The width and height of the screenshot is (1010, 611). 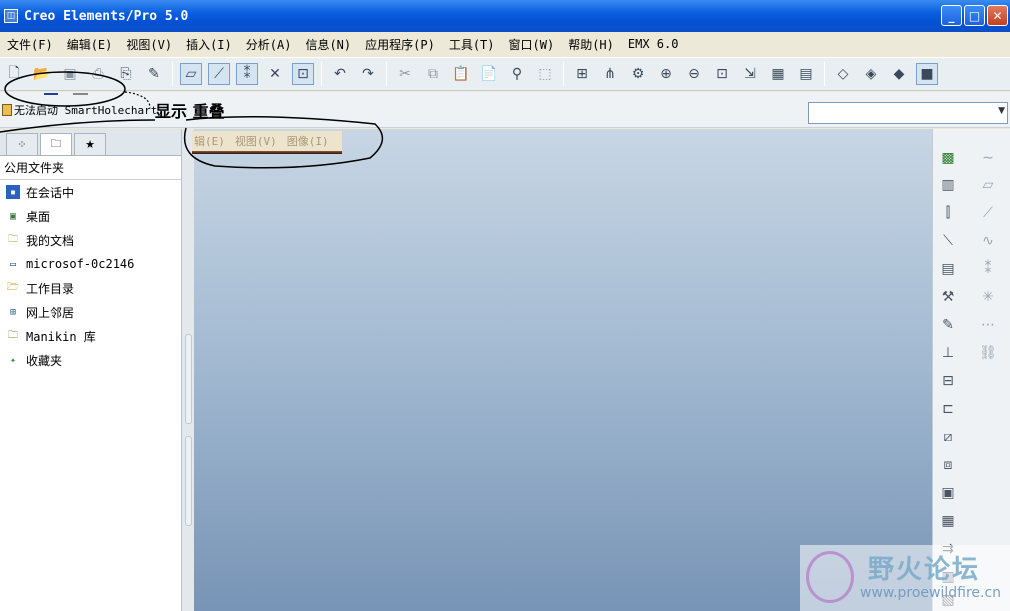 I want to click on analysis-icon: ⋯, so click(x=988, y=325).